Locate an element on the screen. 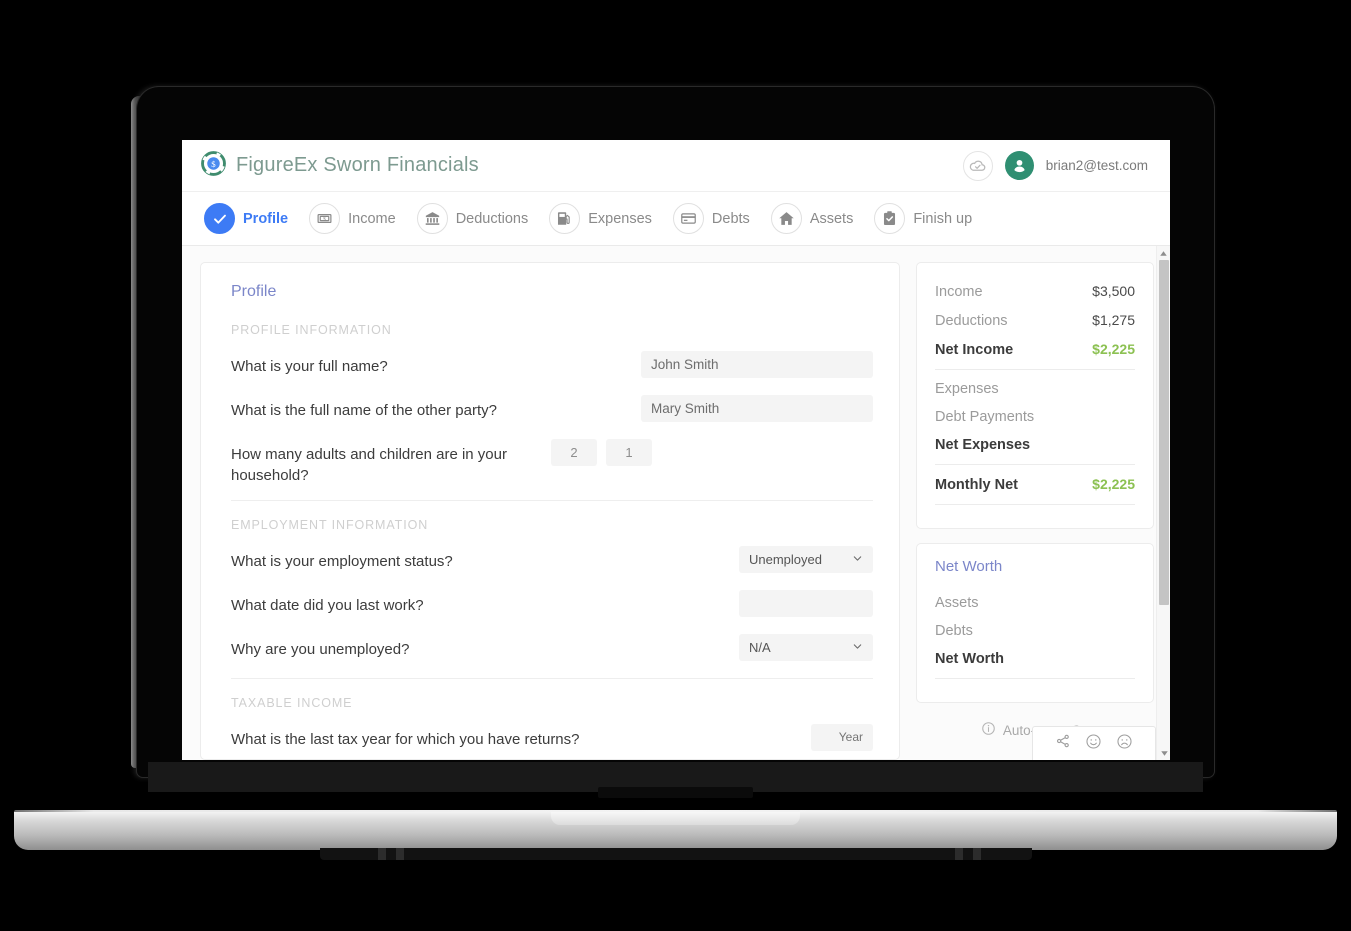 Image resolution: width=1351 pixels, height=931 pixels. summary-label-income: Income is located at coordinates (959, 292).